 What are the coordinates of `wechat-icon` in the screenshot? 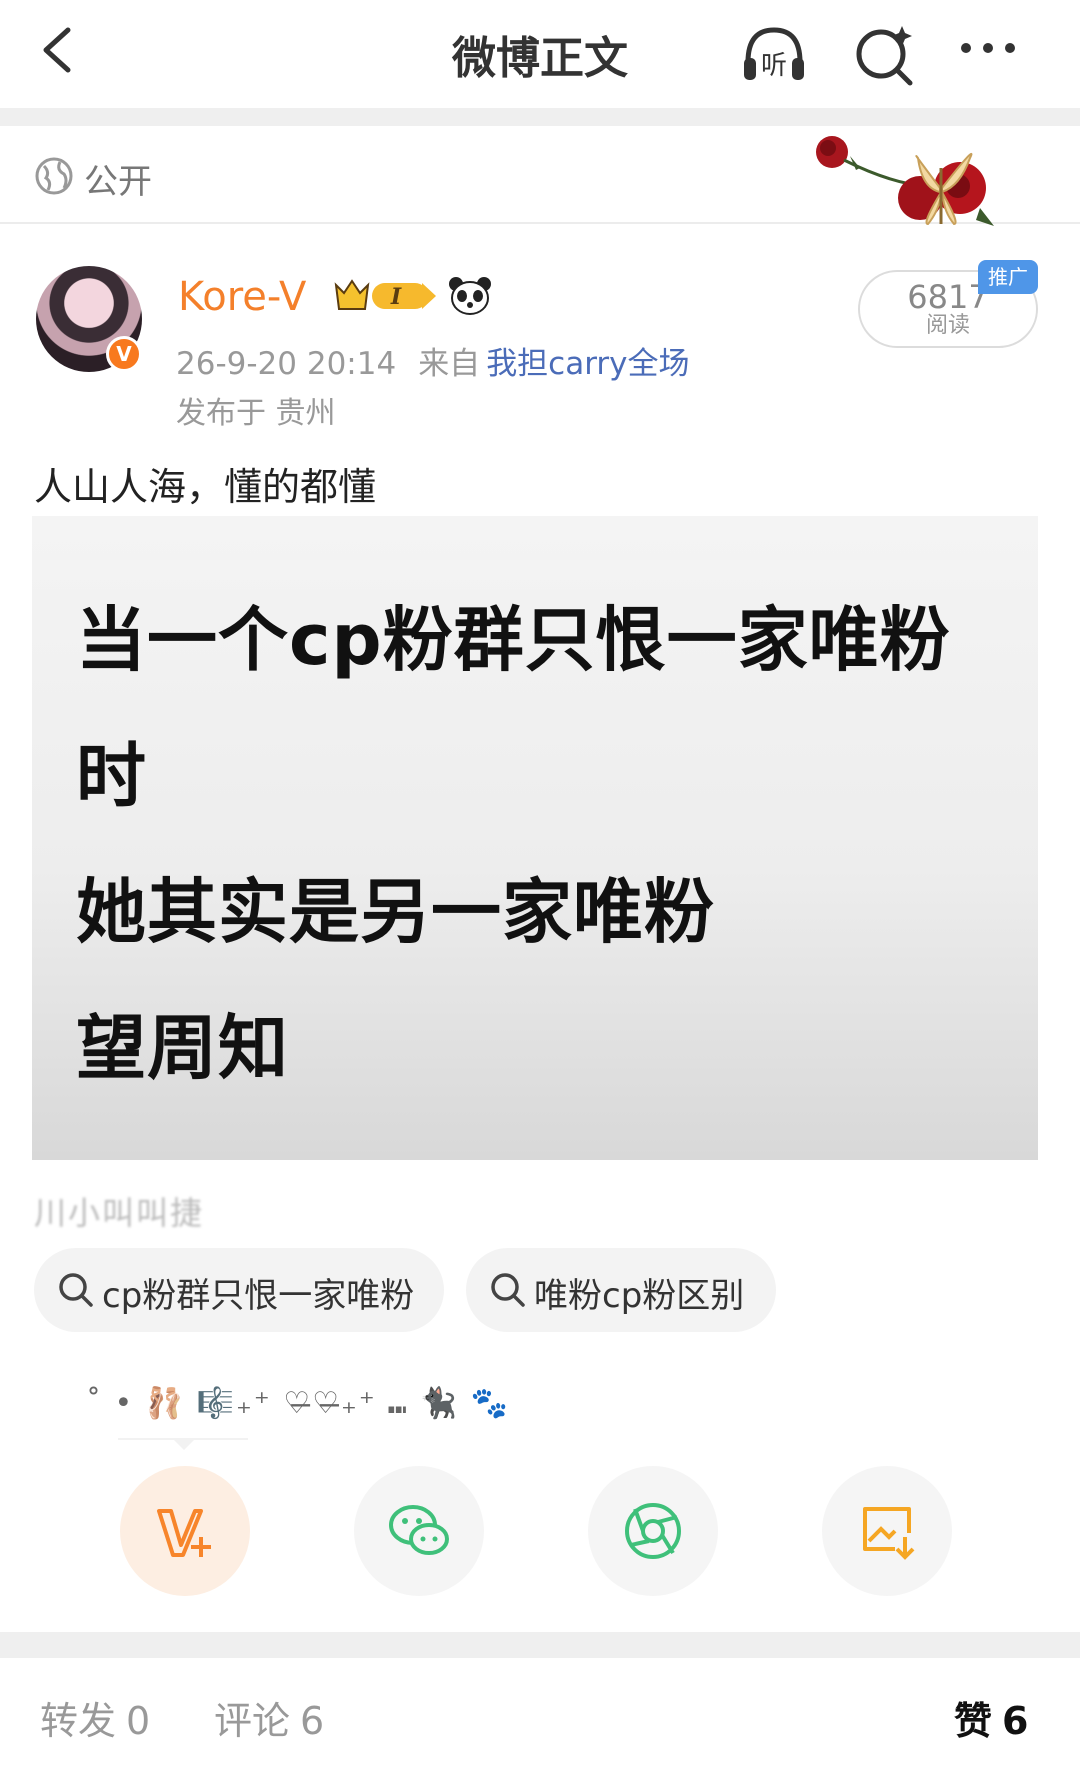 It's located at (419, 1530).